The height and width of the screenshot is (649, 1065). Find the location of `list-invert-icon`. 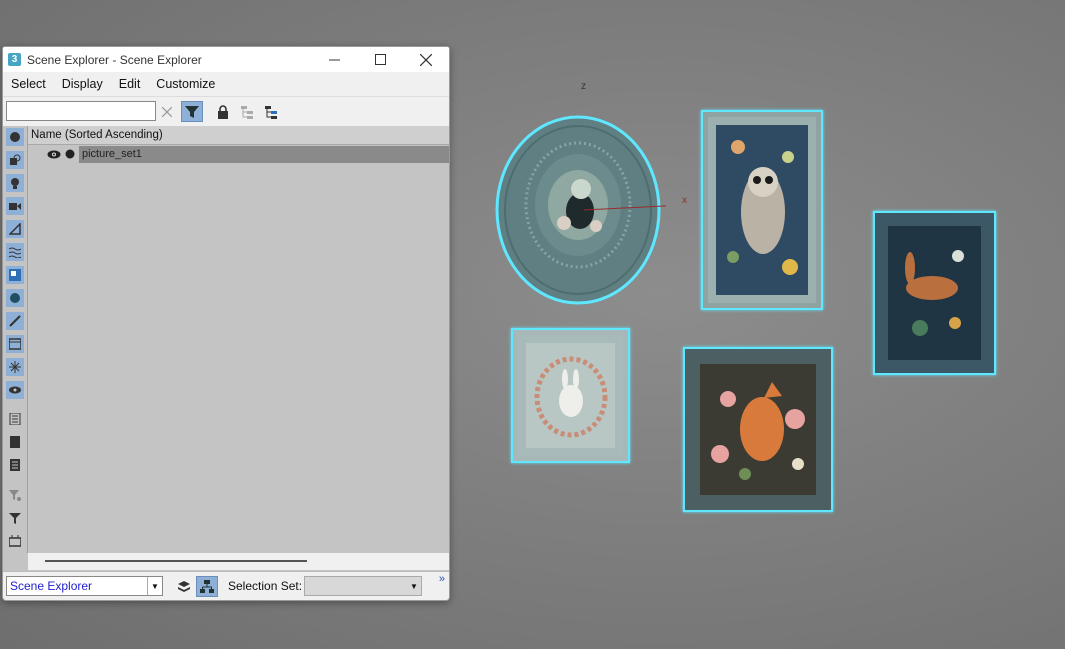

list-invert-icon is located at coordinates (15, 465).